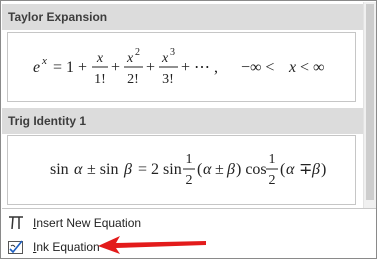  I want to click on insert-new-equation-menu-item: Insert New Equation, so click(189, 223).